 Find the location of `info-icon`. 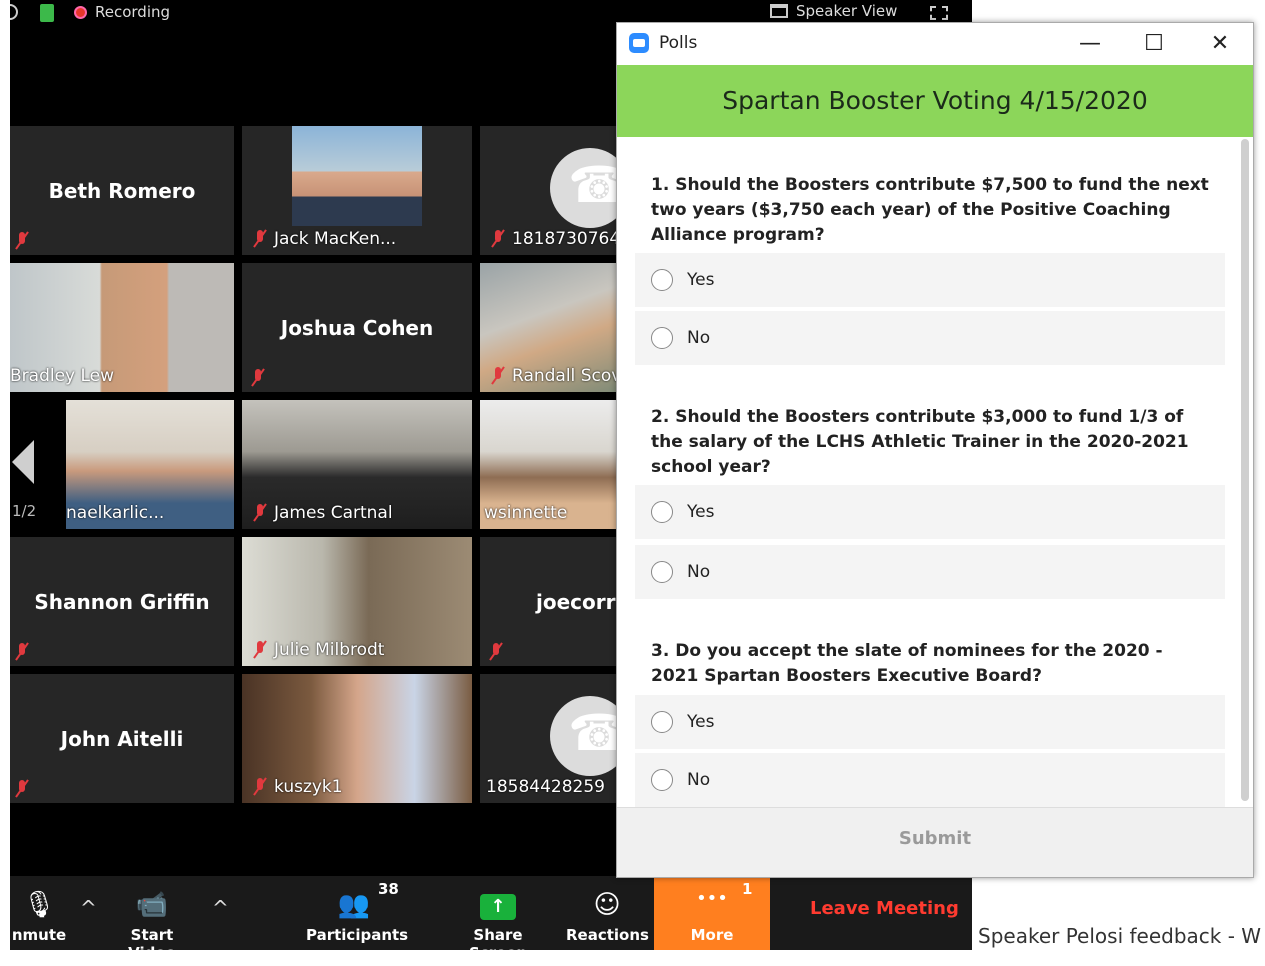

info-icon is located at coordinates (14, 12).